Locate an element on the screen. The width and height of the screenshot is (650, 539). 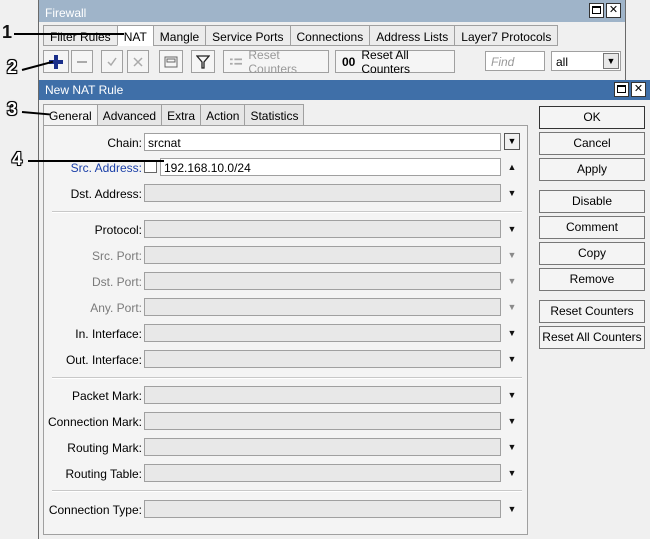
cross-icon is located at coordinates (138, 61).